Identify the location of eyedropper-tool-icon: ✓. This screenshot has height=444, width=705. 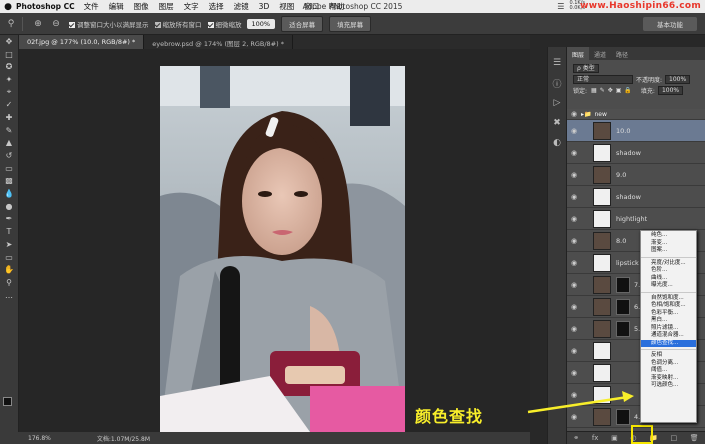
(9, 104).